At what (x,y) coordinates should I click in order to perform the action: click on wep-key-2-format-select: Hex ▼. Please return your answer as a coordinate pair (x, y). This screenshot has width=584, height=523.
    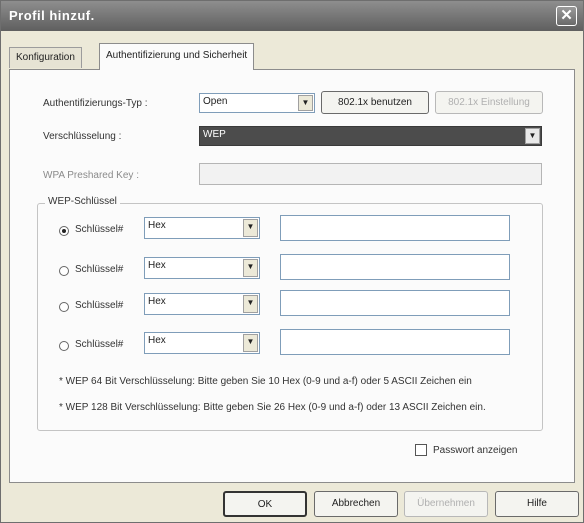
    Looking at the image, I should click on (202, 268).